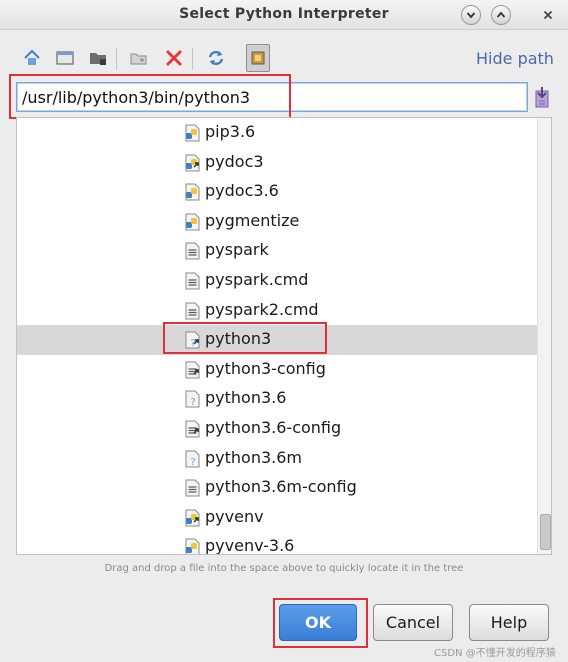 The width and height of the screenshot is (568, 662). What do you see at coordinates (253, 457) in the screenshot?
I see `file-name: python3.6m` at bounding box center [253, 457].